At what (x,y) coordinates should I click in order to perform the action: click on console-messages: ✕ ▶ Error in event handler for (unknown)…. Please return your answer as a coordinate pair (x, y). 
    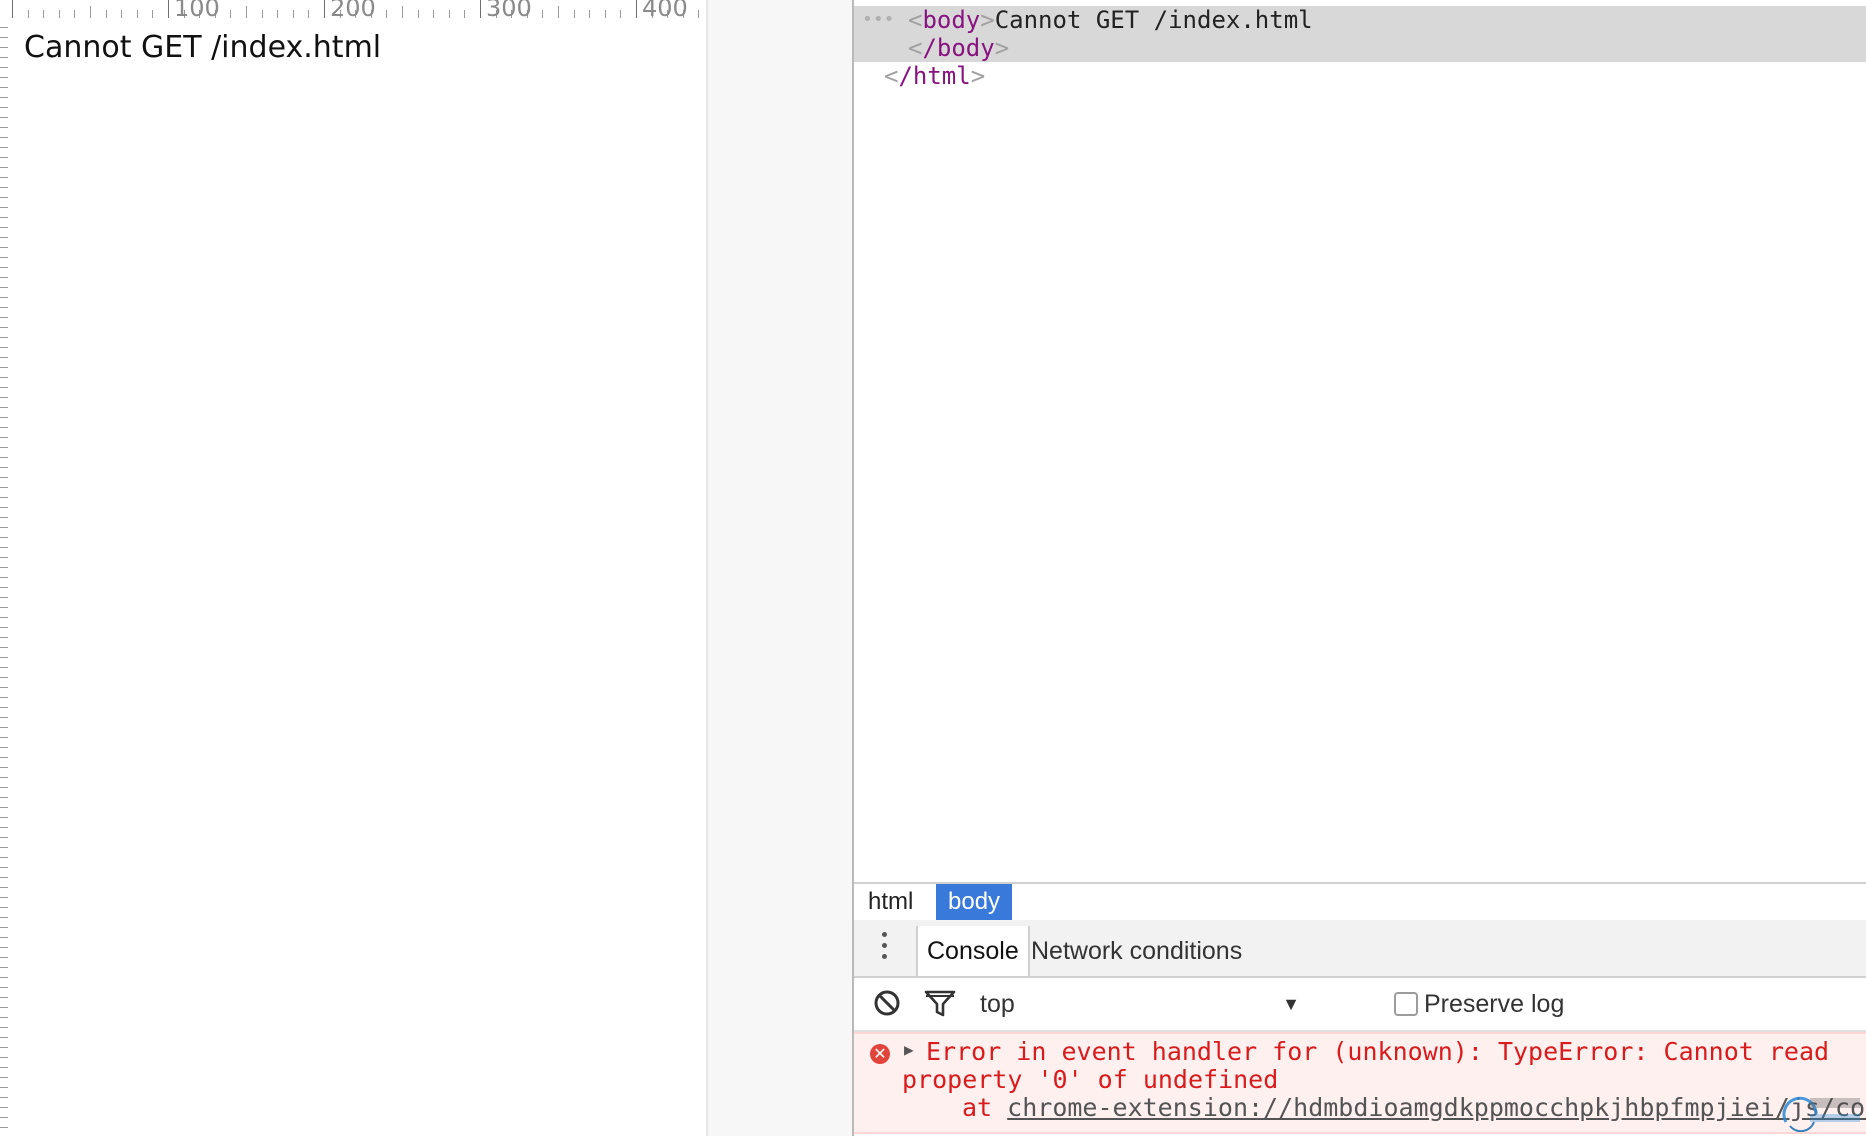
    Looking at the image, I should click on (1360, 1084).